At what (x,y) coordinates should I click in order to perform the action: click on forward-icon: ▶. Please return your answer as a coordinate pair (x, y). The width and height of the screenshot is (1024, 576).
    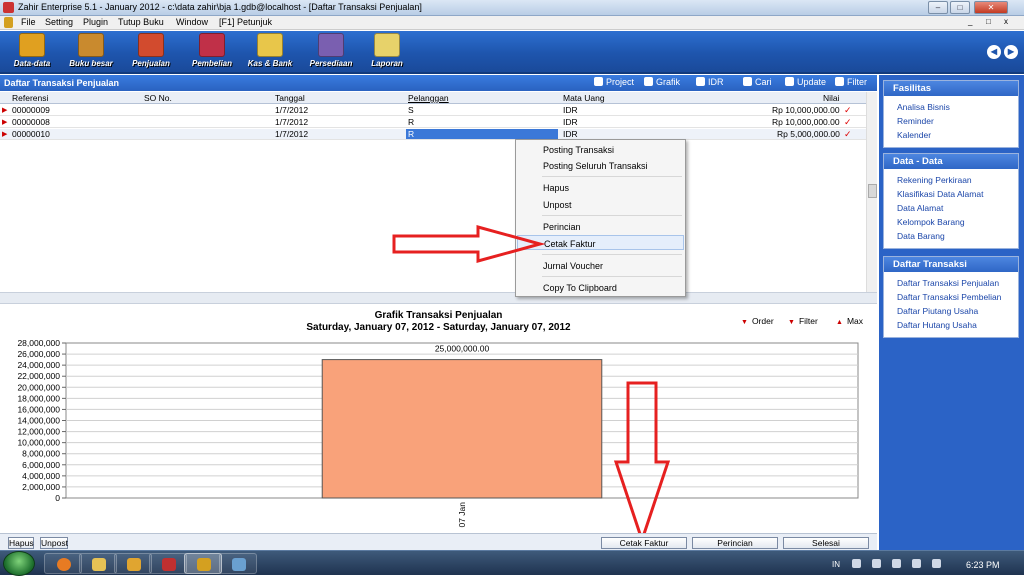
    Looking at the image, I should click on (1011, 52).